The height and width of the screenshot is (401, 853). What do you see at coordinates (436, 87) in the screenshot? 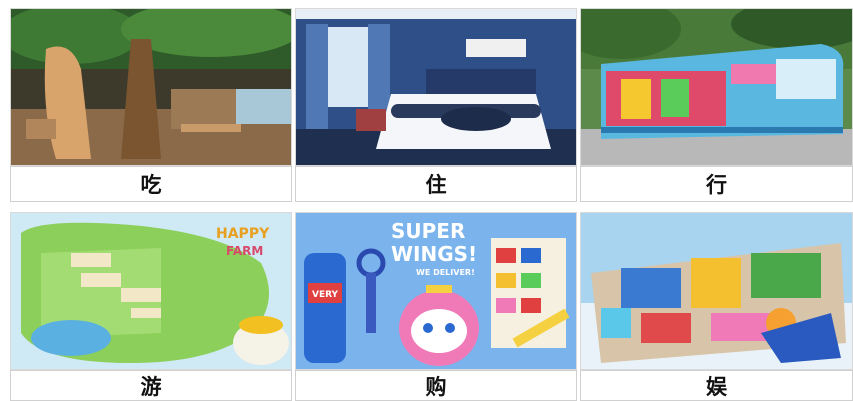
I see `hotel-room-image` at bounding box center [436, 87].